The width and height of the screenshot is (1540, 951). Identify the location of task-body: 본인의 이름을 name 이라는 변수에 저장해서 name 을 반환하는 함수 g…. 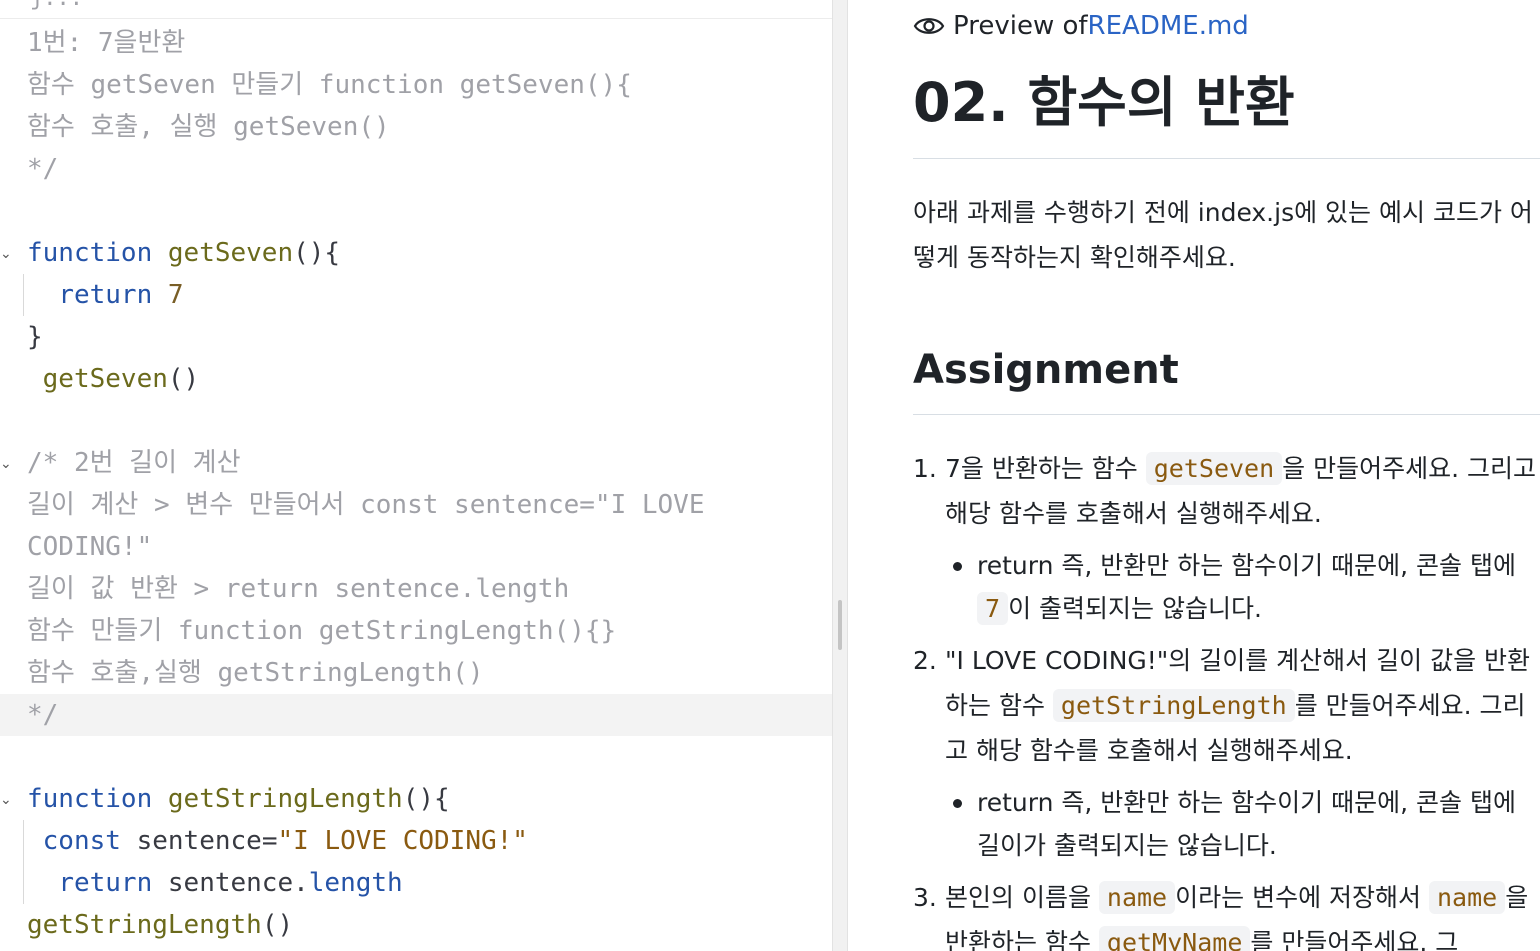
(1241, 913).